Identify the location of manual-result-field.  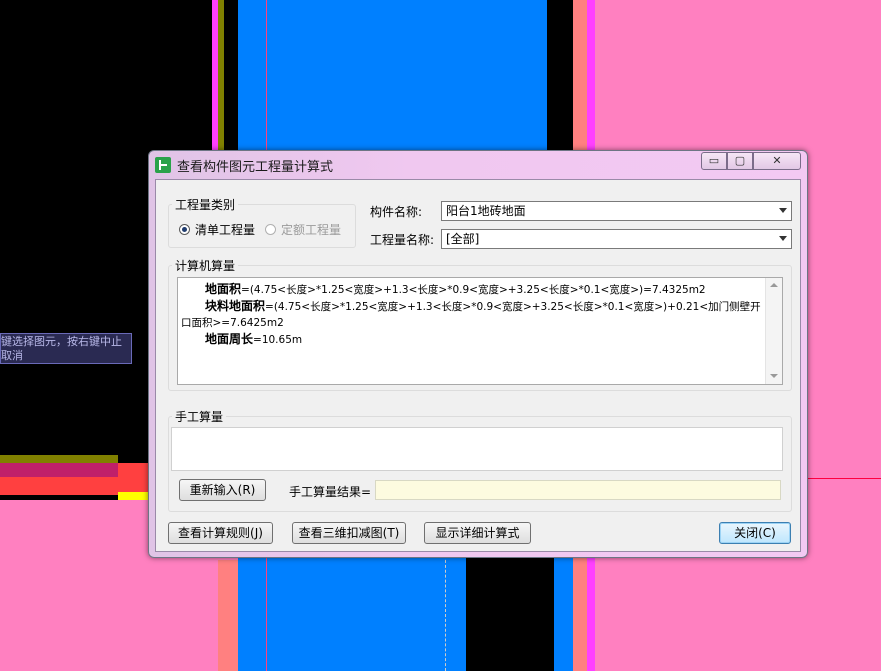
(578, 490).